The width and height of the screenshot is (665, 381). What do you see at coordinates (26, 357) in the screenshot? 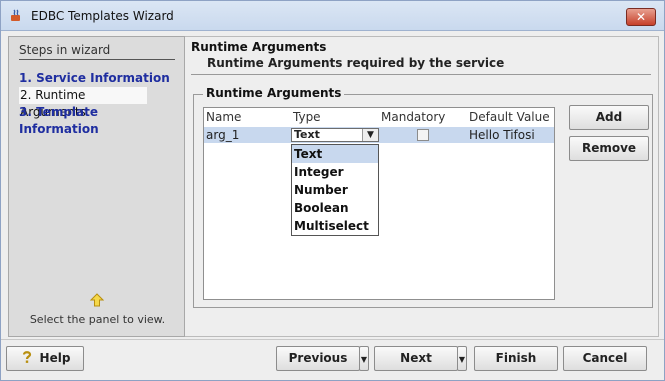
I see `help-icon` at bounding box center [26, 357].